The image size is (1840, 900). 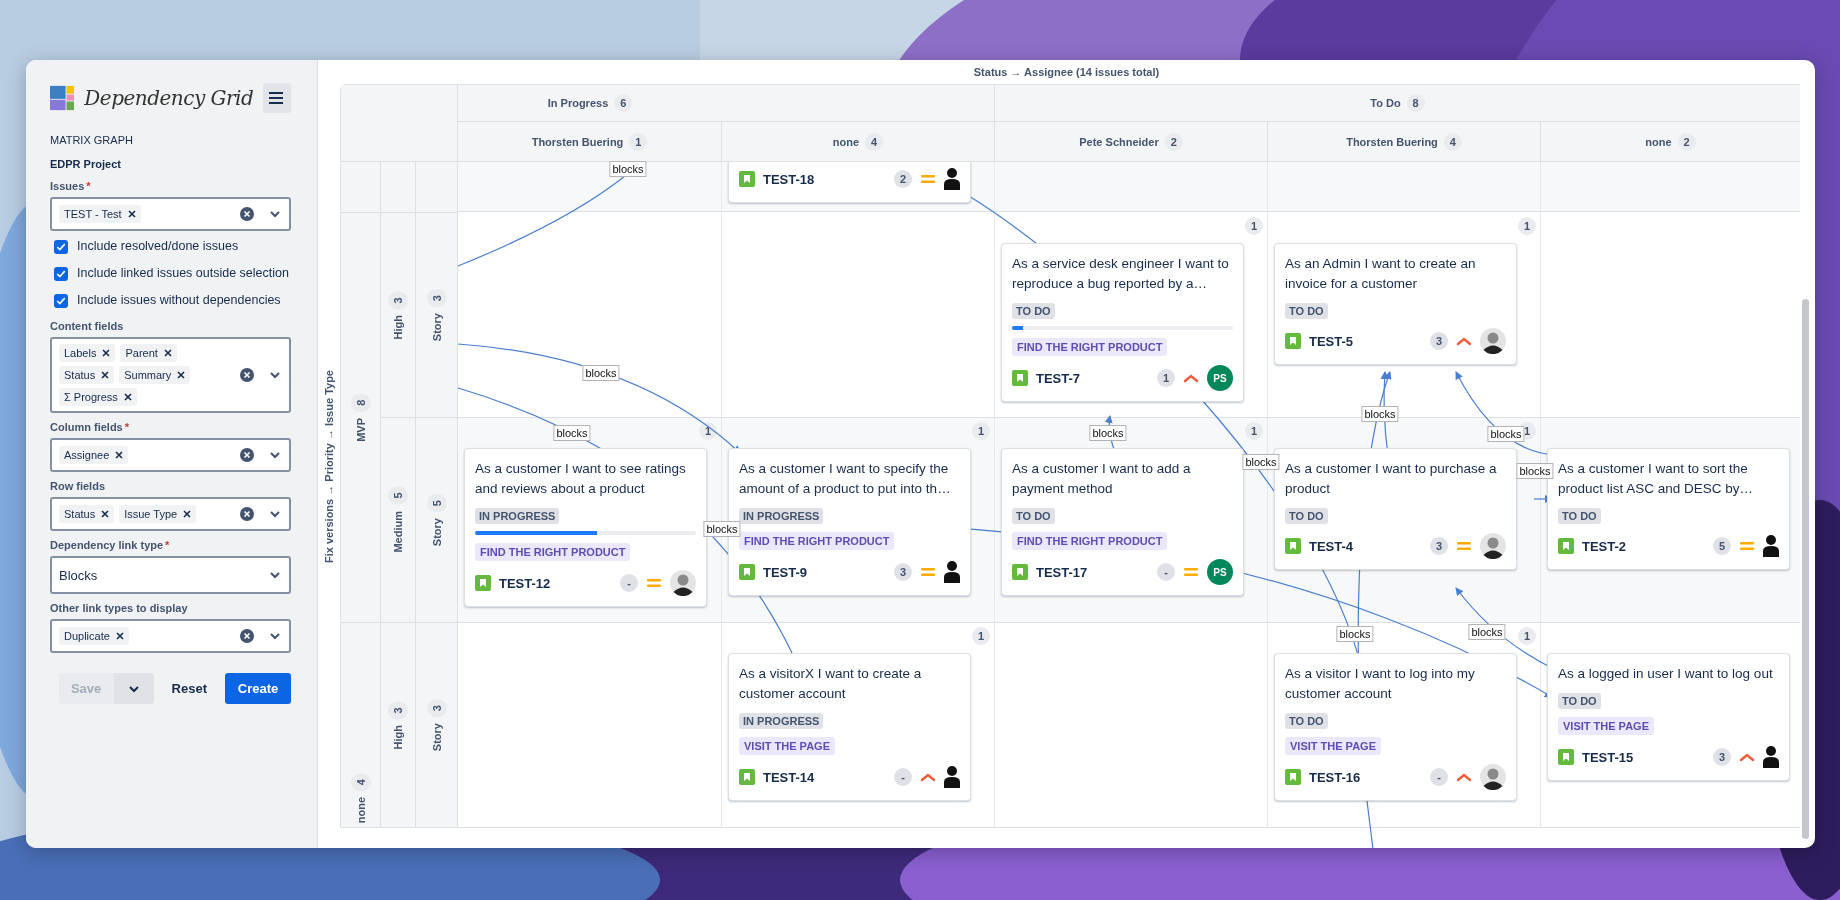 What do you see at coordinates (77, 486) in the screenshot?
I see `field-label: Row fields` at bounding box center [77, 486].